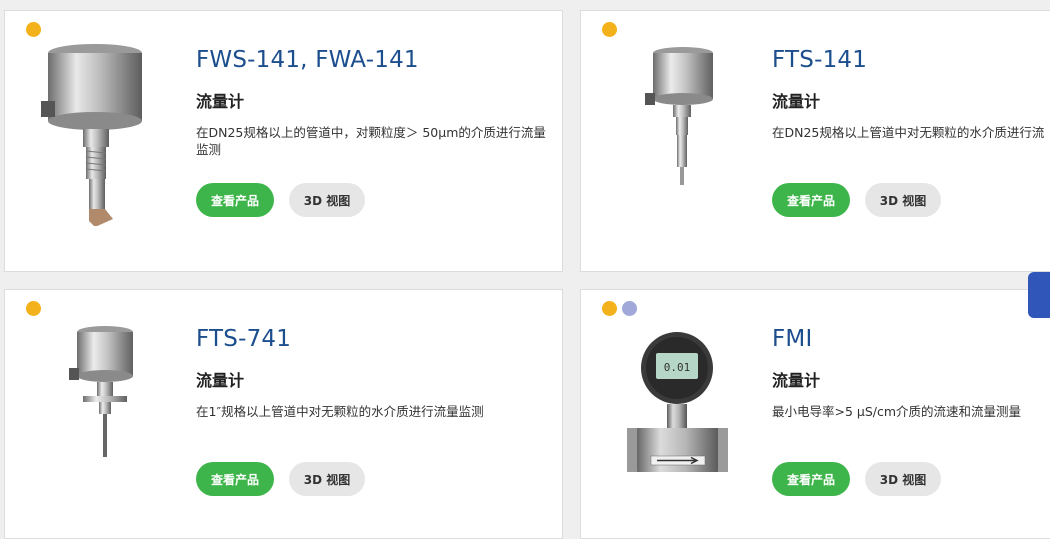 Image resolution: width=1050 pixels, height=539 pixels. What do you see at coordinates (908, 132) in the screenshot?
I see `product-description: 在DN25规格以上管道中对无颗粒的水介质进行流` at bounding box center [908, 132].